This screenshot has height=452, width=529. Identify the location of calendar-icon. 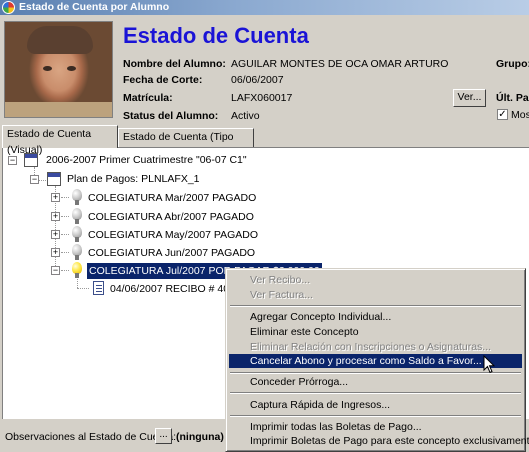
(54, 179).